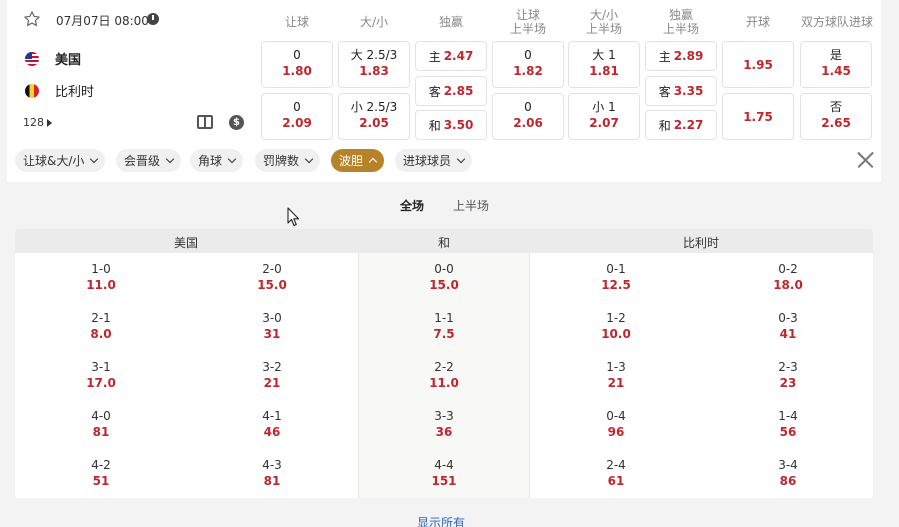 This screenshot has height=527, width=899. What do you see at coordinates (272, 473) in the screenshot?
I see `score-cell-home: 4-3 81` at bounding box center [272, 473].